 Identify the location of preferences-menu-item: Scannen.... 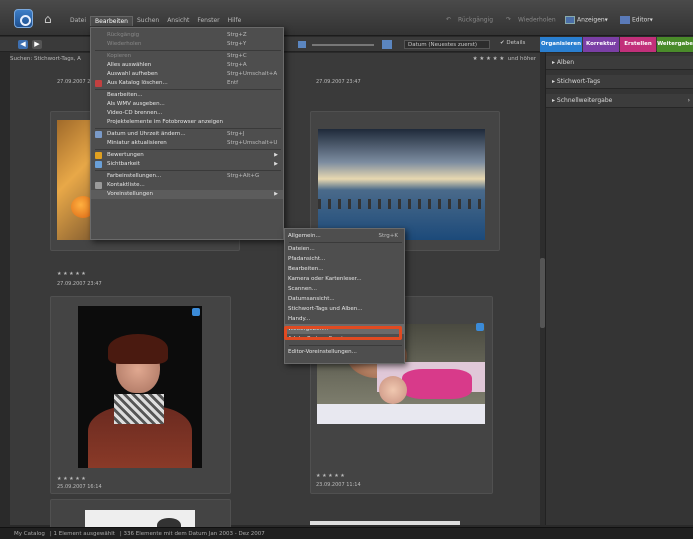
(344, 289).